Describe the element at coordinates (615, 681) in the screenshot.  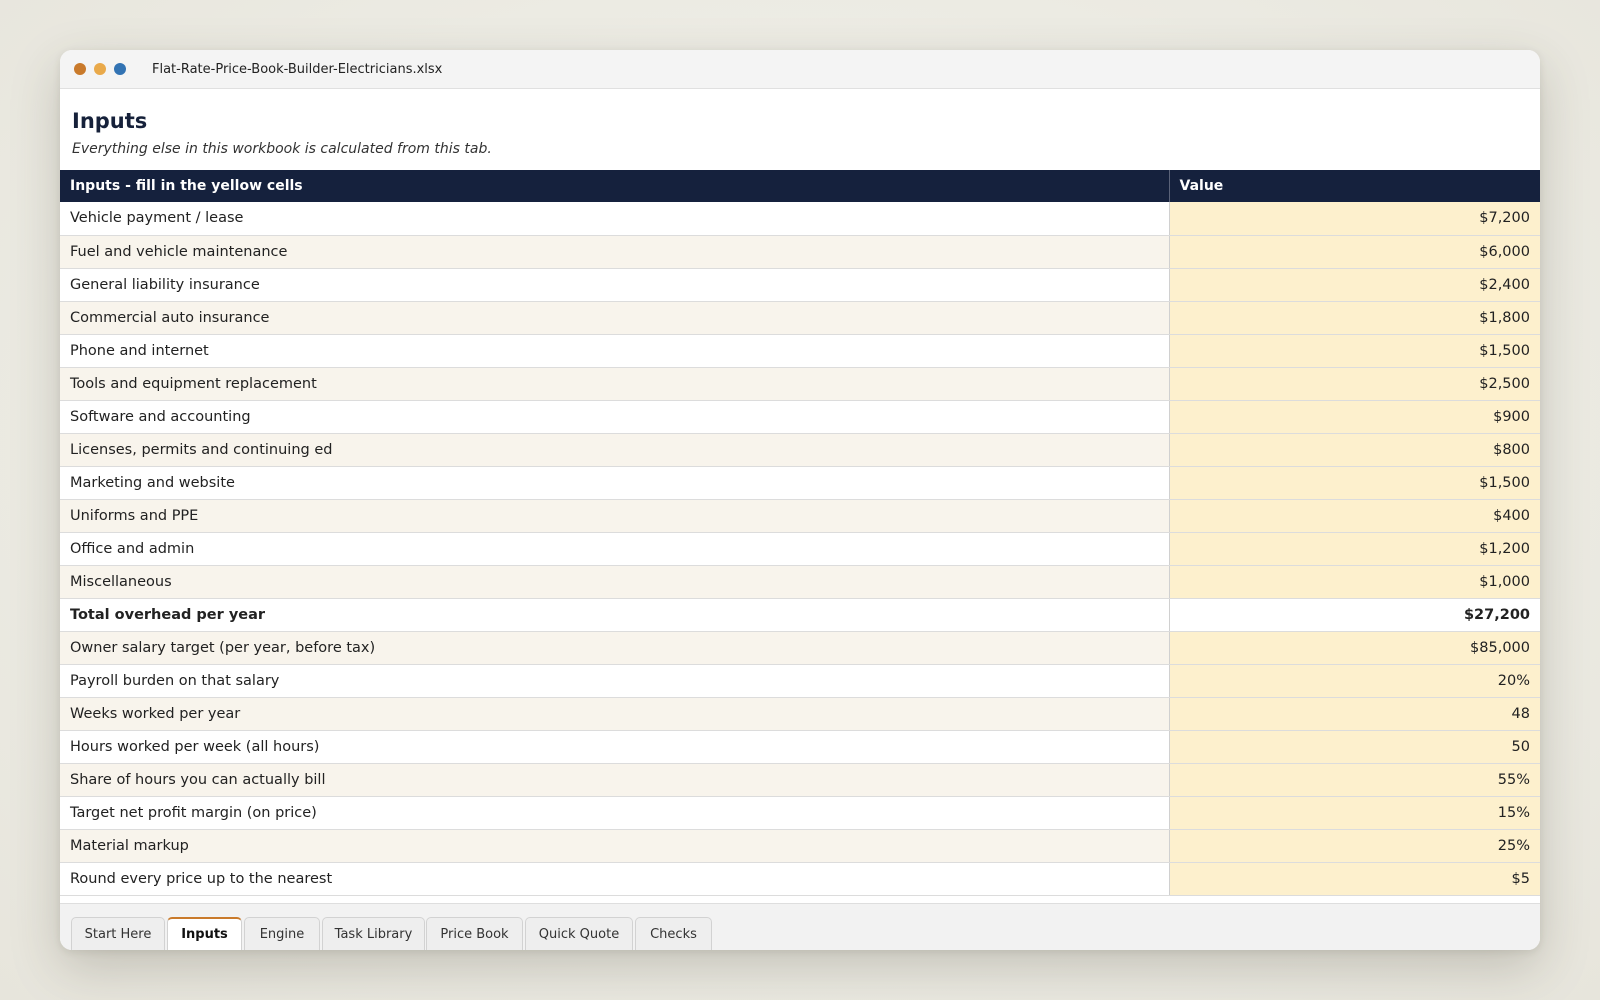
I see `row-label-cell: Payroll burden on that salary` at that location.